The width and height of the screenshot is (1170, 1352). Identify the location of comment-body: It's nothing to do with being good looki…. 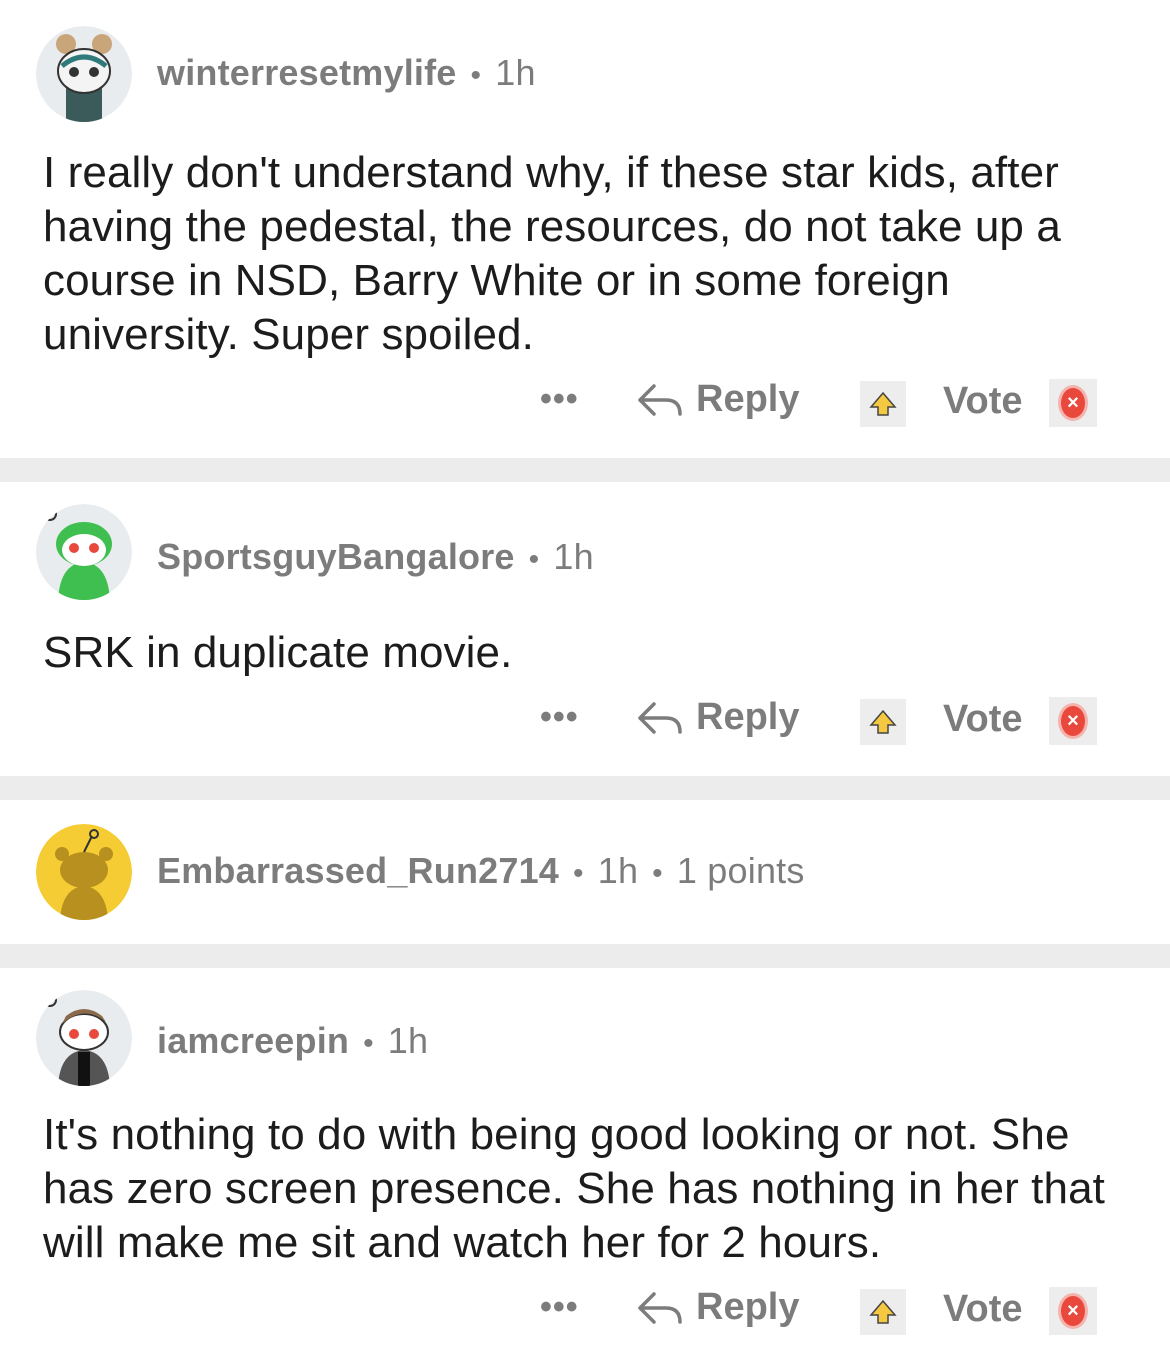
(574, 1188).